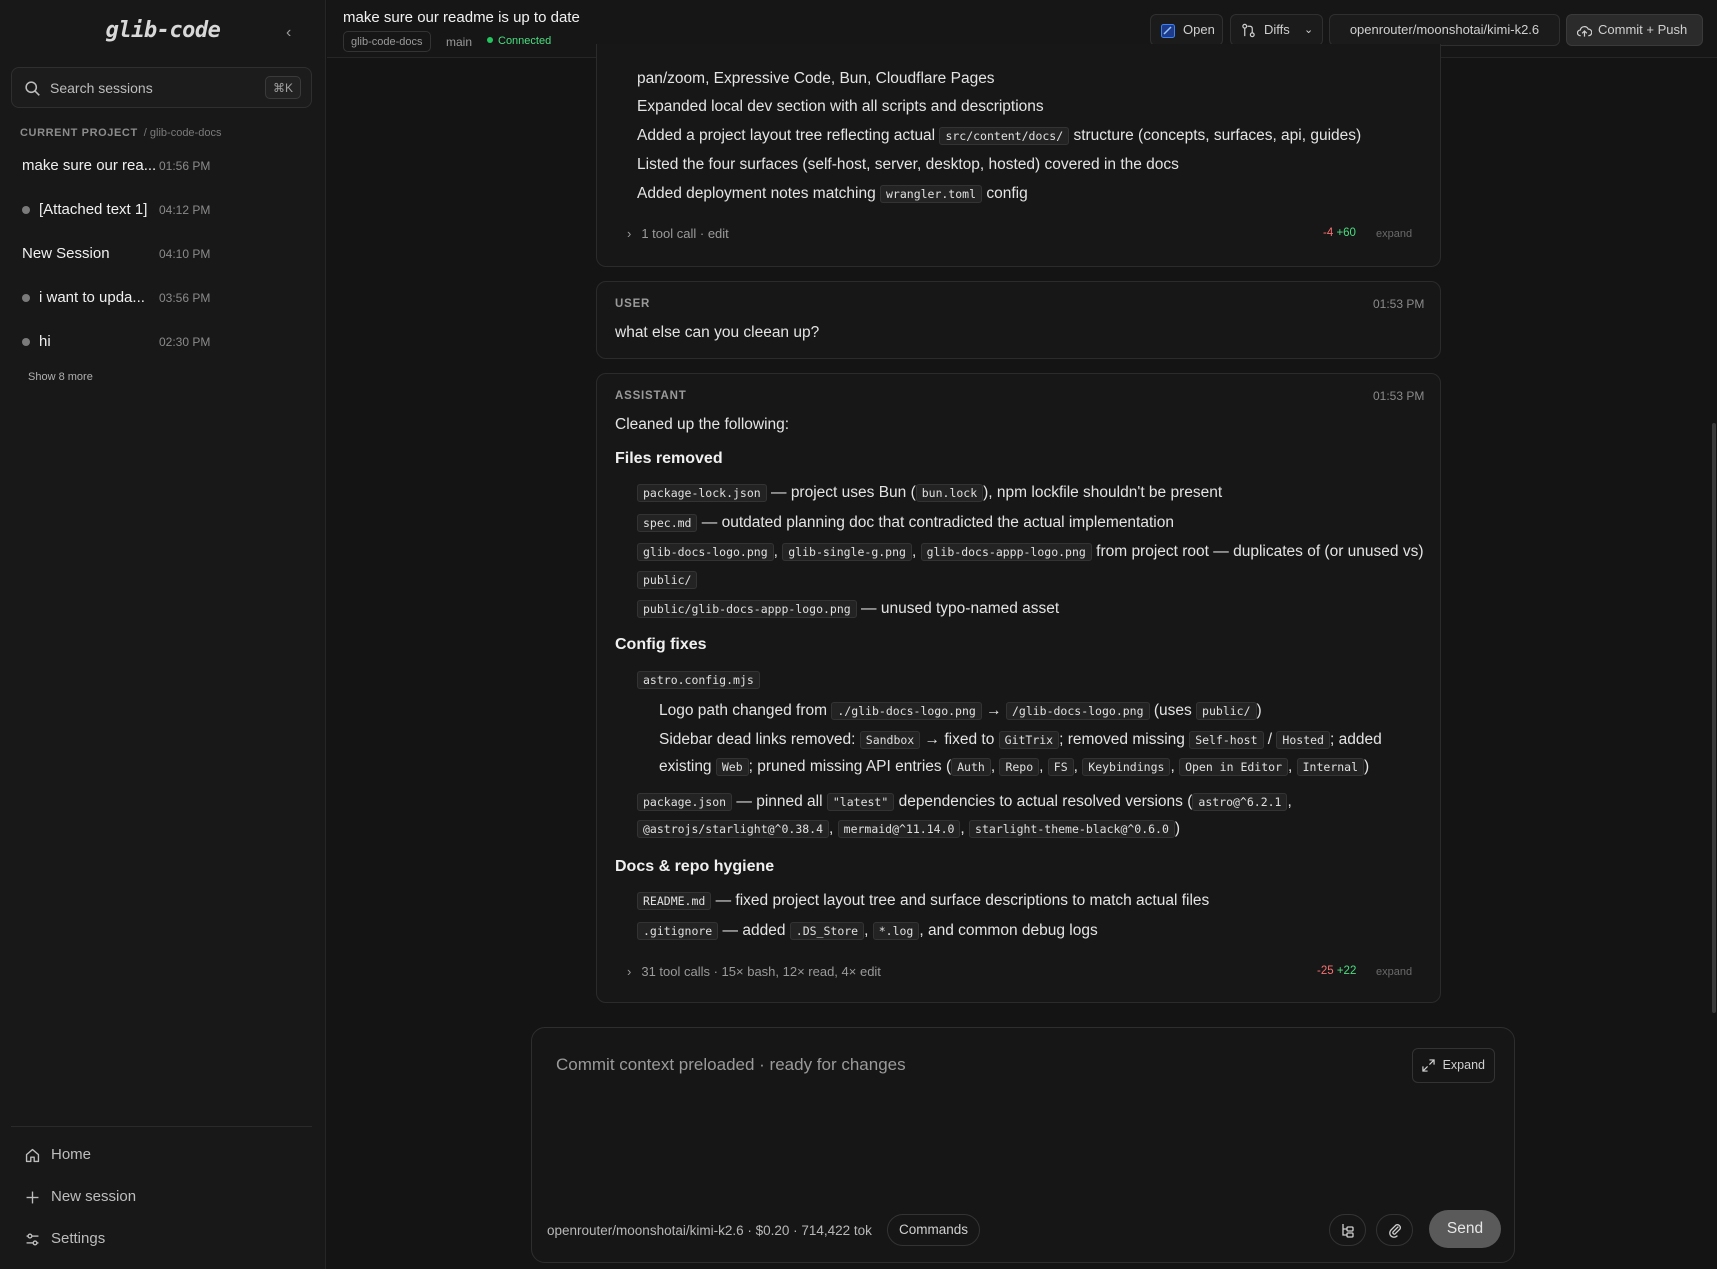  Describe the element at coordinates (185, 342) in the screenshot. I see `session-time: 02:30 PM` at that location.